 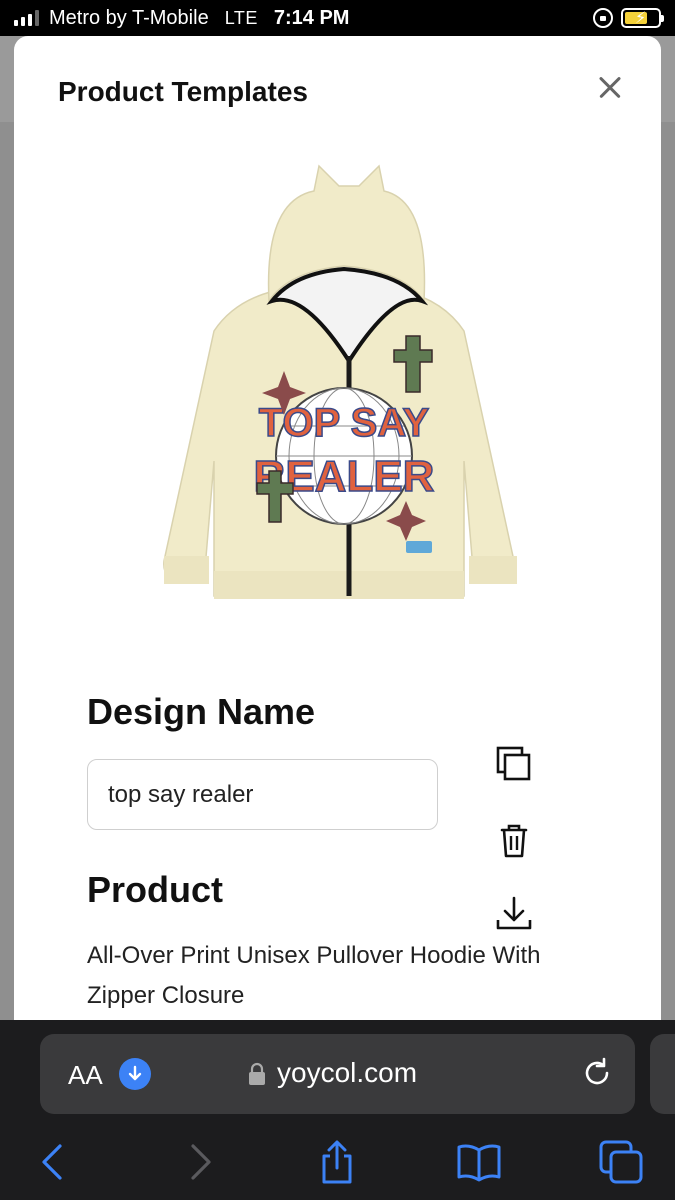 What do you see at coordinates (183, 91) in the screenshot?
I see `modal-title: Product Templates` at bounding box center [183, 91].